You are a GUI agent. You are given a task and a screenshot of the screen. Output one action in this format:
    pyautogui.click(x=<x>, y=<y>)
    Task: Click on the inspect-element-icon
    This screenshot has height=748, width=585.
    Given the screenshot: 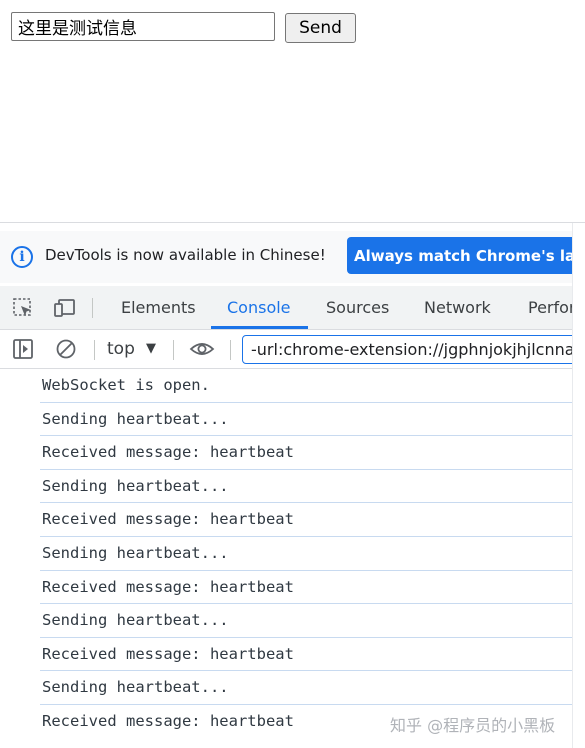 What is the action you would take?
    pyautogui.click(x=23, y=308)
    